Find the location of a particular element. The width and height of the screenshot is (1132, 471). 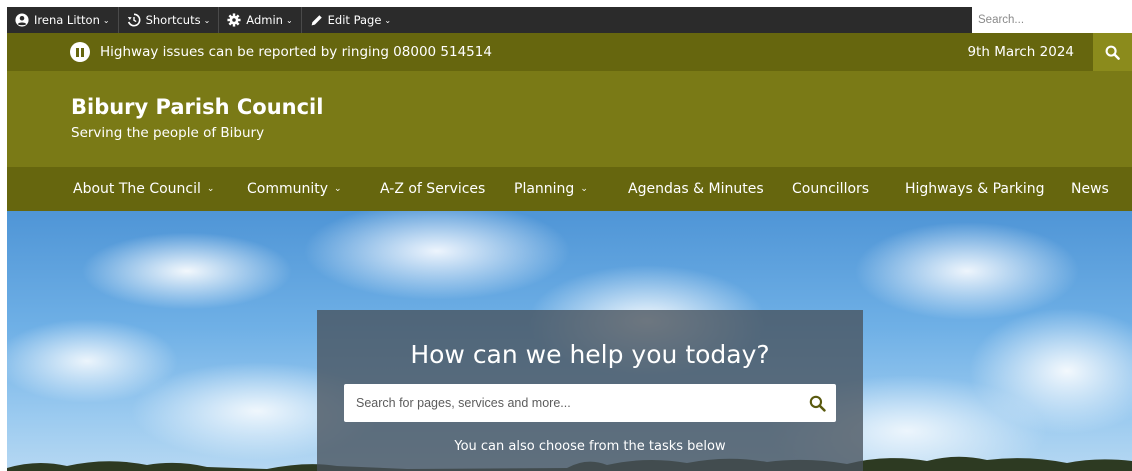

tasks-hint: You can also choose from the tasks below is located at coordinates (590, 446).